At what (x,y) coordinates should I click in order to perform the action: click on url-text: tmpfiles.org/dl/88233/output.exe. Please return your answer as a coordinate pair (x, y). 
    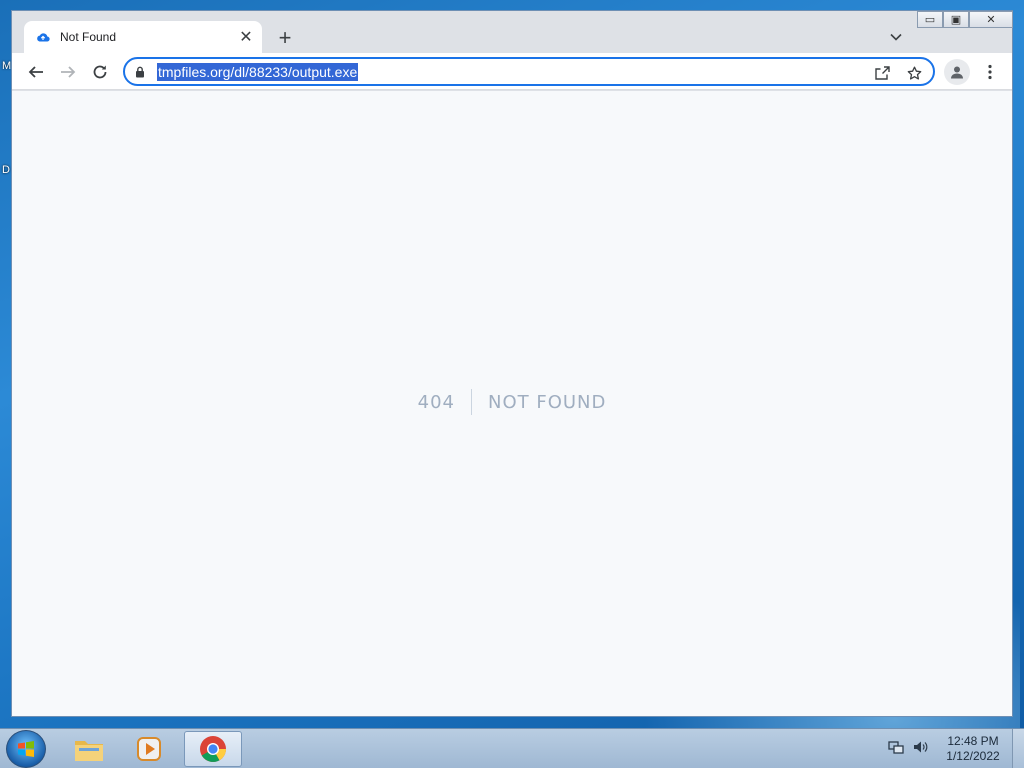
    Looking at the image, I should click on (258, 71).